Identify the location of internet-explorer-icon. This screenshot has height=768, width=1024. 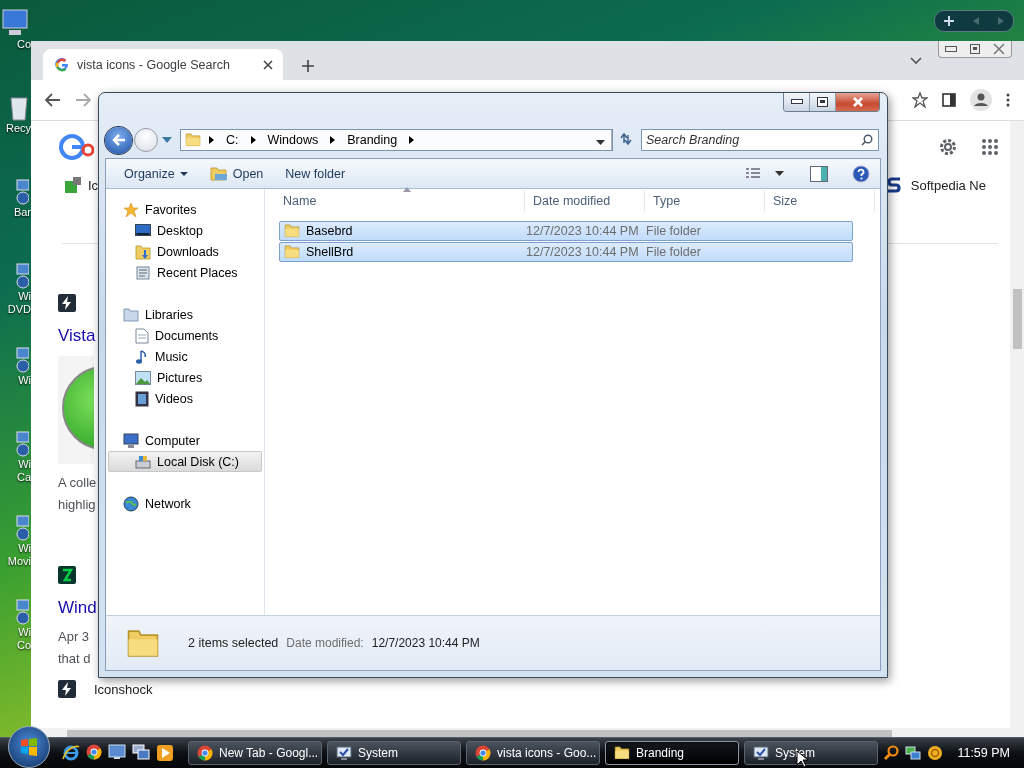
(71, 753).